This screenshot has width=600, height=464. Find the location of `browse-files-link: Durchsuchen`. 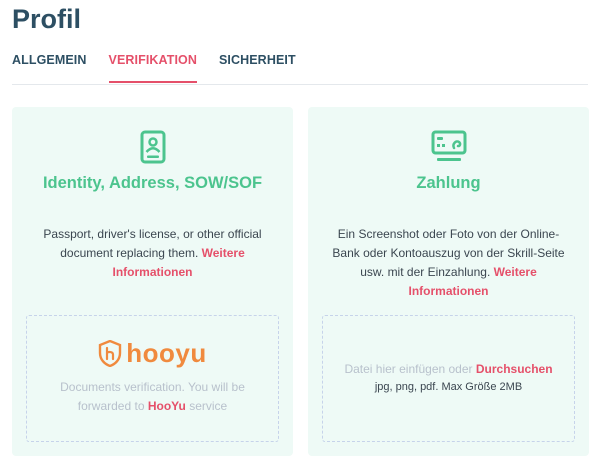

browse-files-link: Durchsuchen is located at coordinates (514, 369).